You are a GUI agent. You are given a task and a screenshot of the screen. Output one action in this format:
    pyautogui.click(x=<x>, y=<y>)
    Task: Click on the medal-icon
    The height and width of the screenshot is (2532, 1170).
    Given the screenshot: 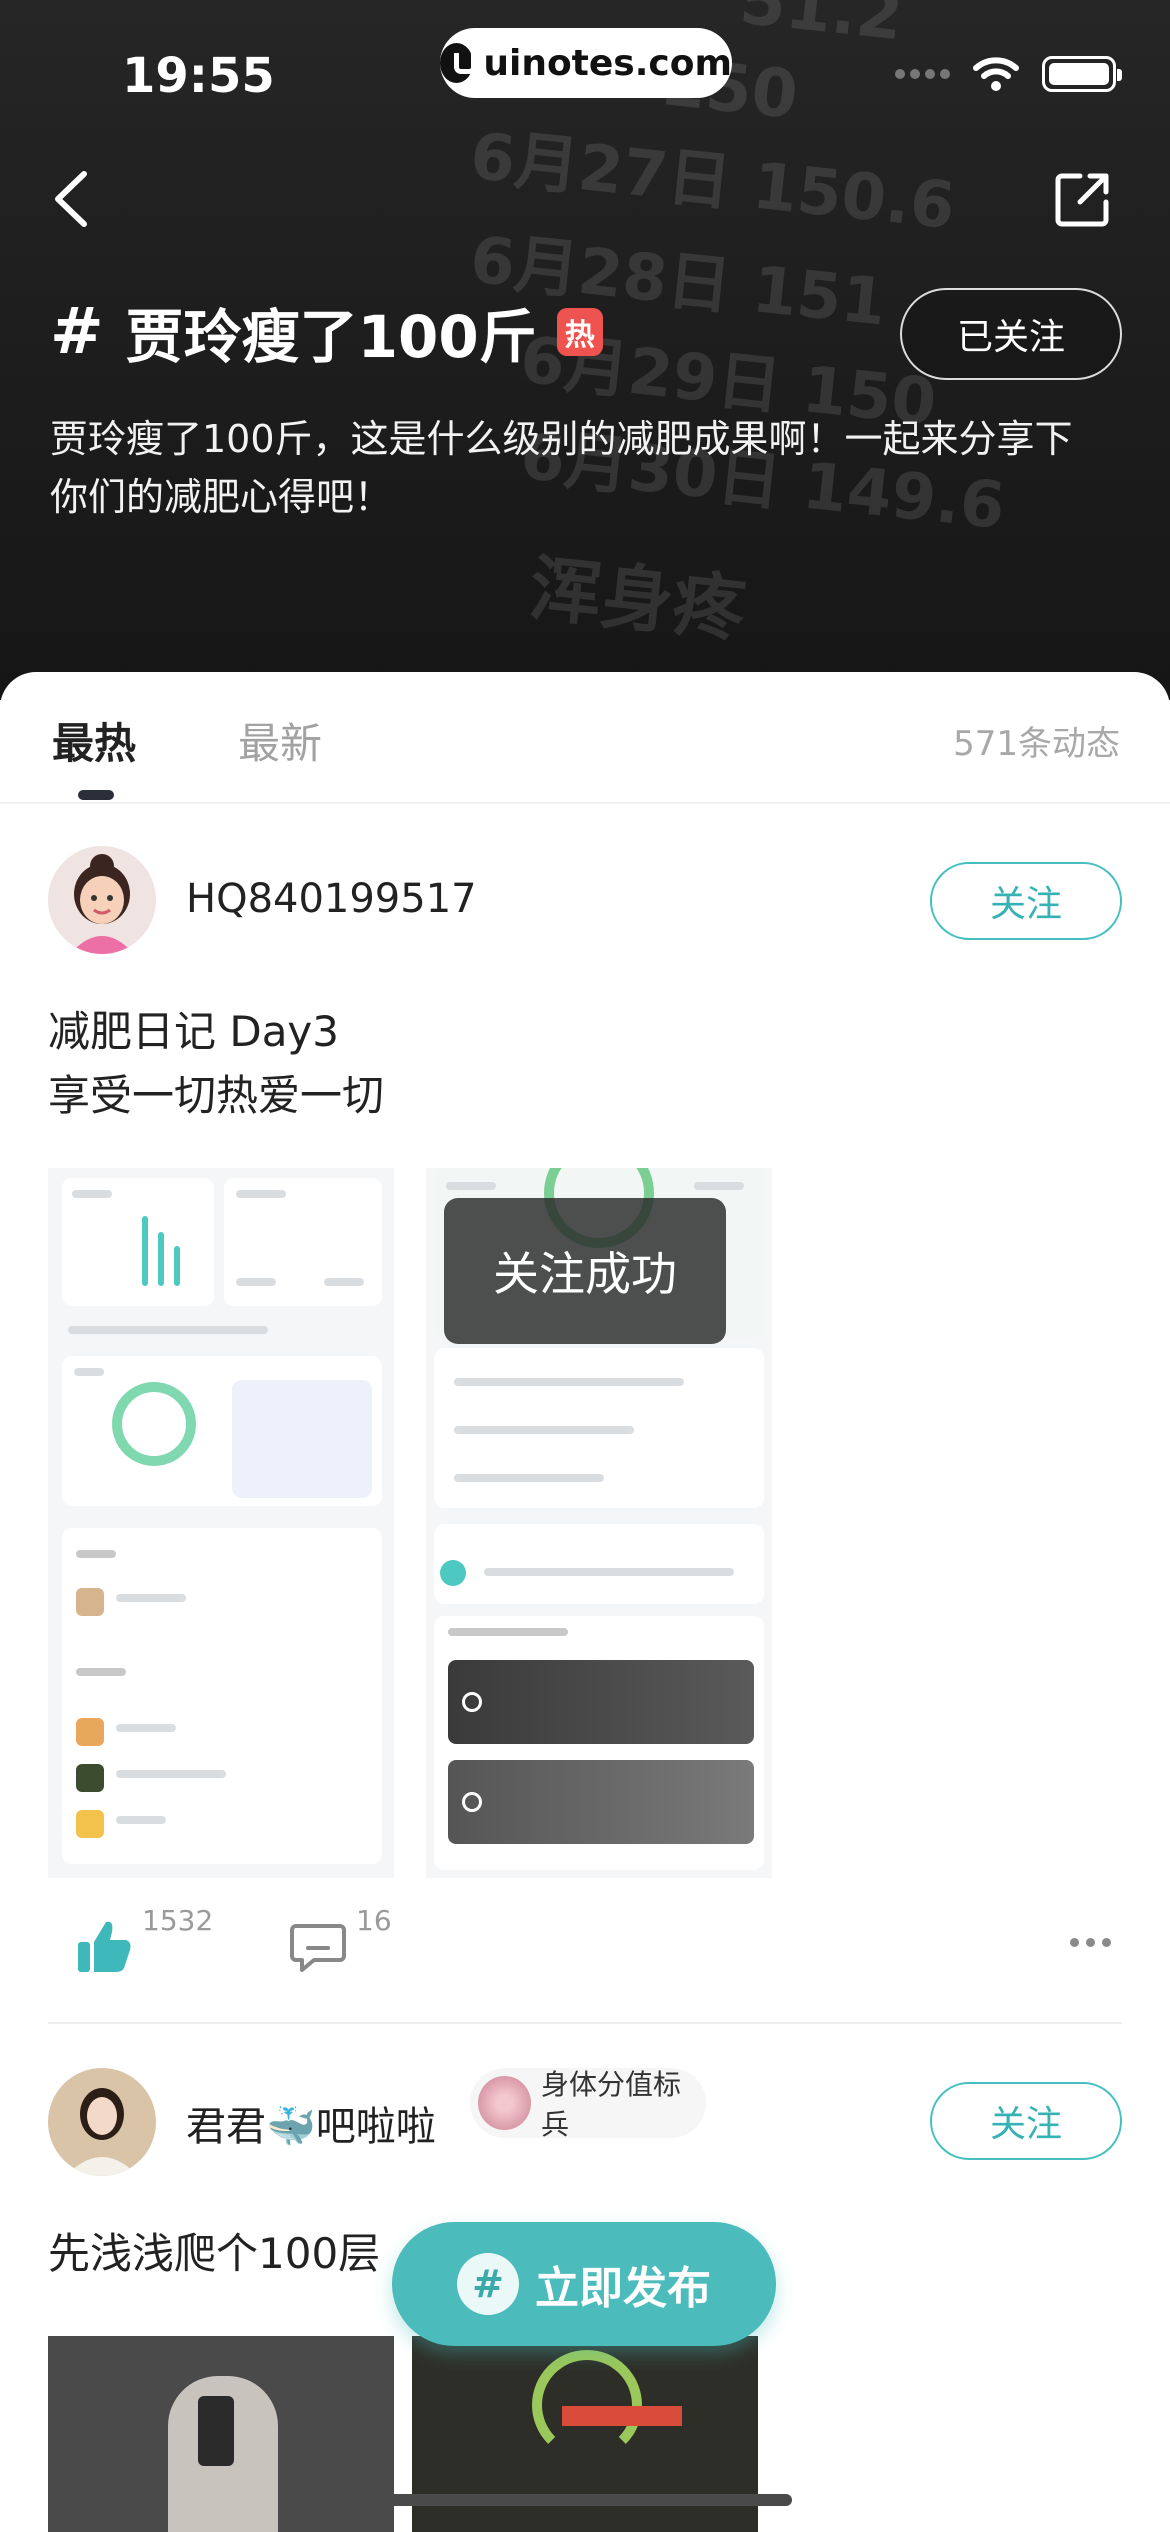 What is the action you would take?
    pyautogui.click(x=505, y=2103)
    